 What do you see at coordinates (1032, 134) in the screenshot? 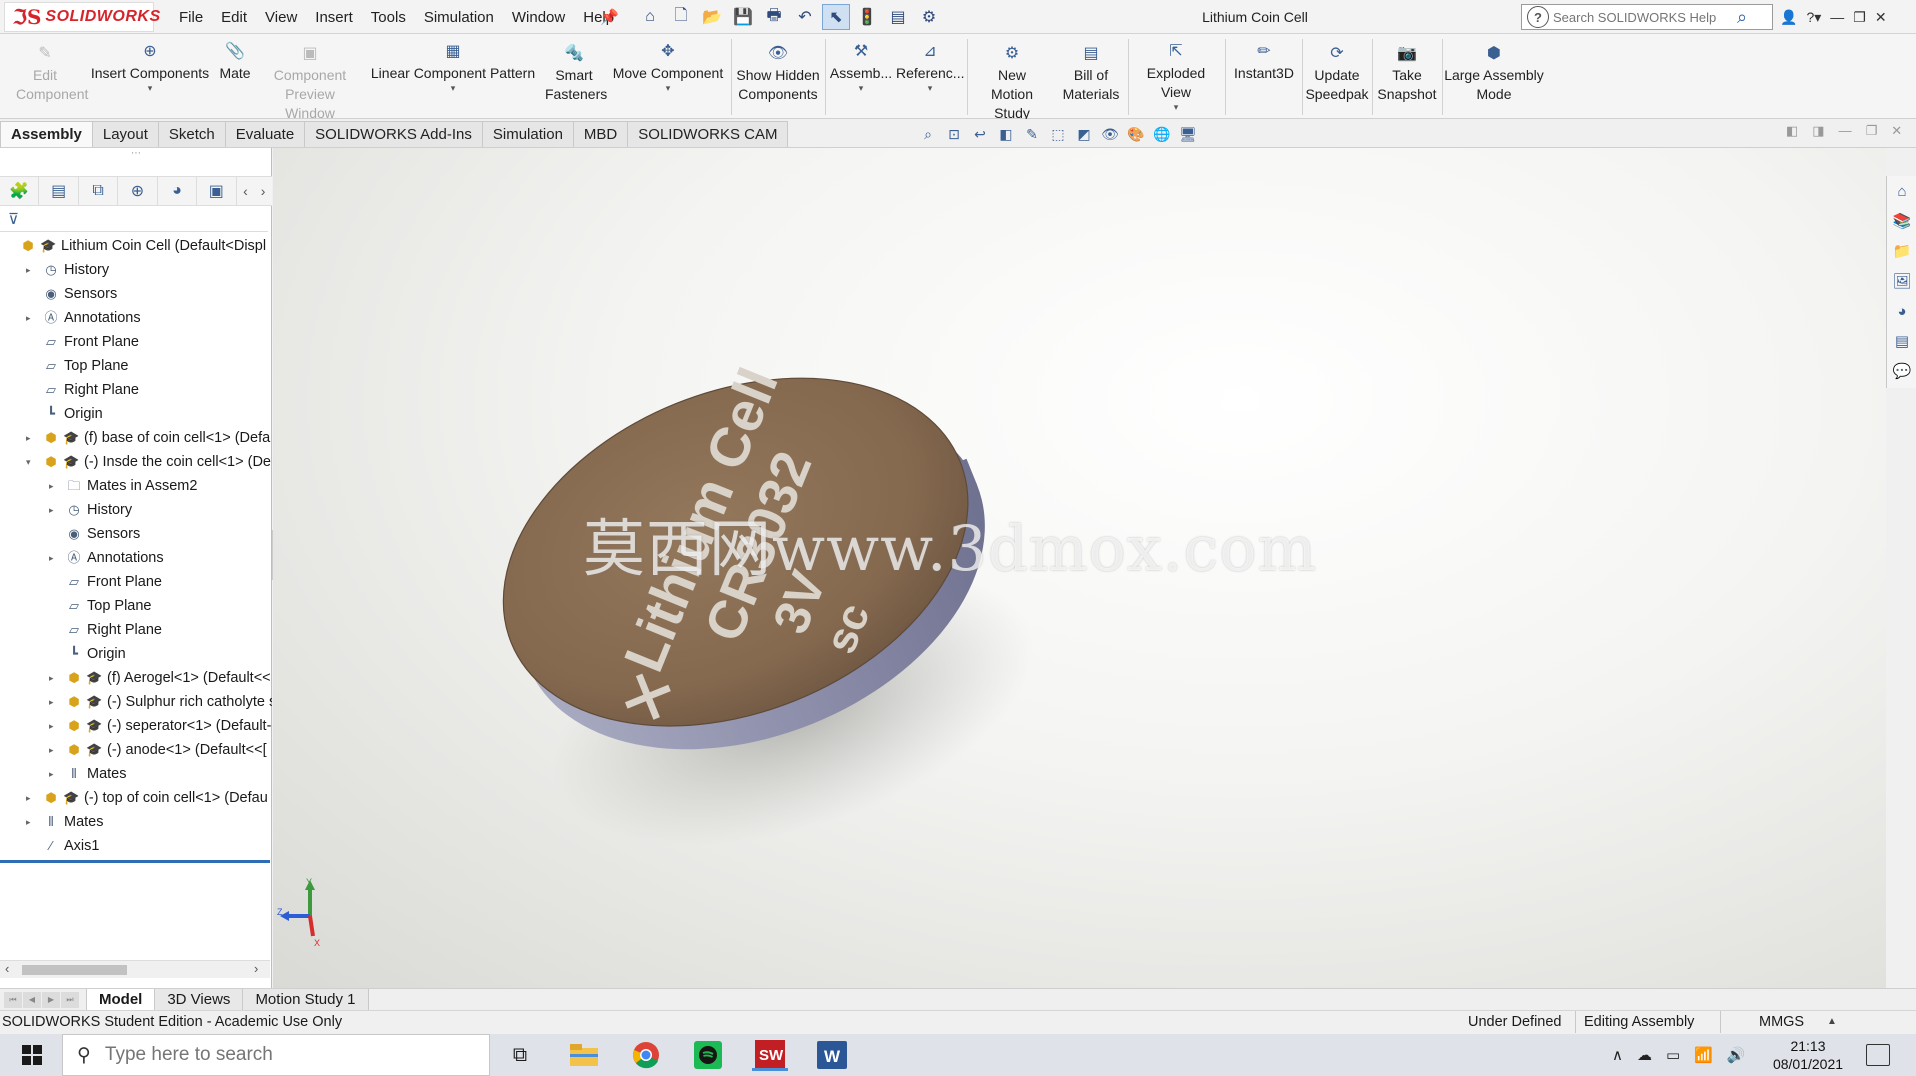
I see `dynamic-annotation-icon: ✎` at bounding box center [1032, 134].